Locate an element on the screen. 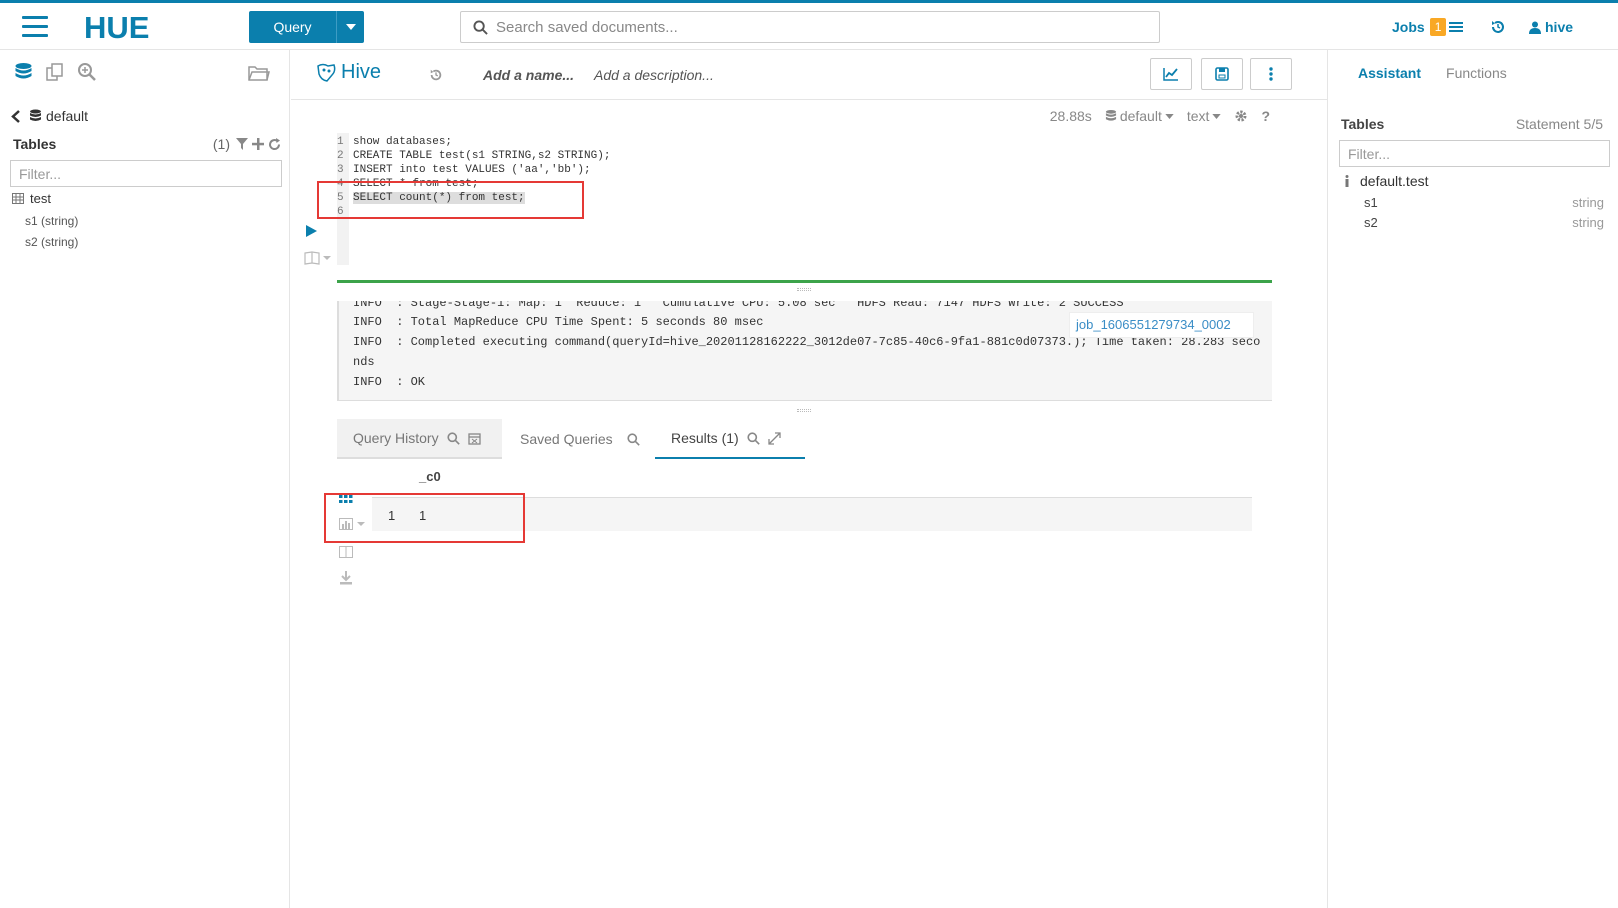 The image size is (1618, 908). chart-button is located at coordinates (1171, 74).